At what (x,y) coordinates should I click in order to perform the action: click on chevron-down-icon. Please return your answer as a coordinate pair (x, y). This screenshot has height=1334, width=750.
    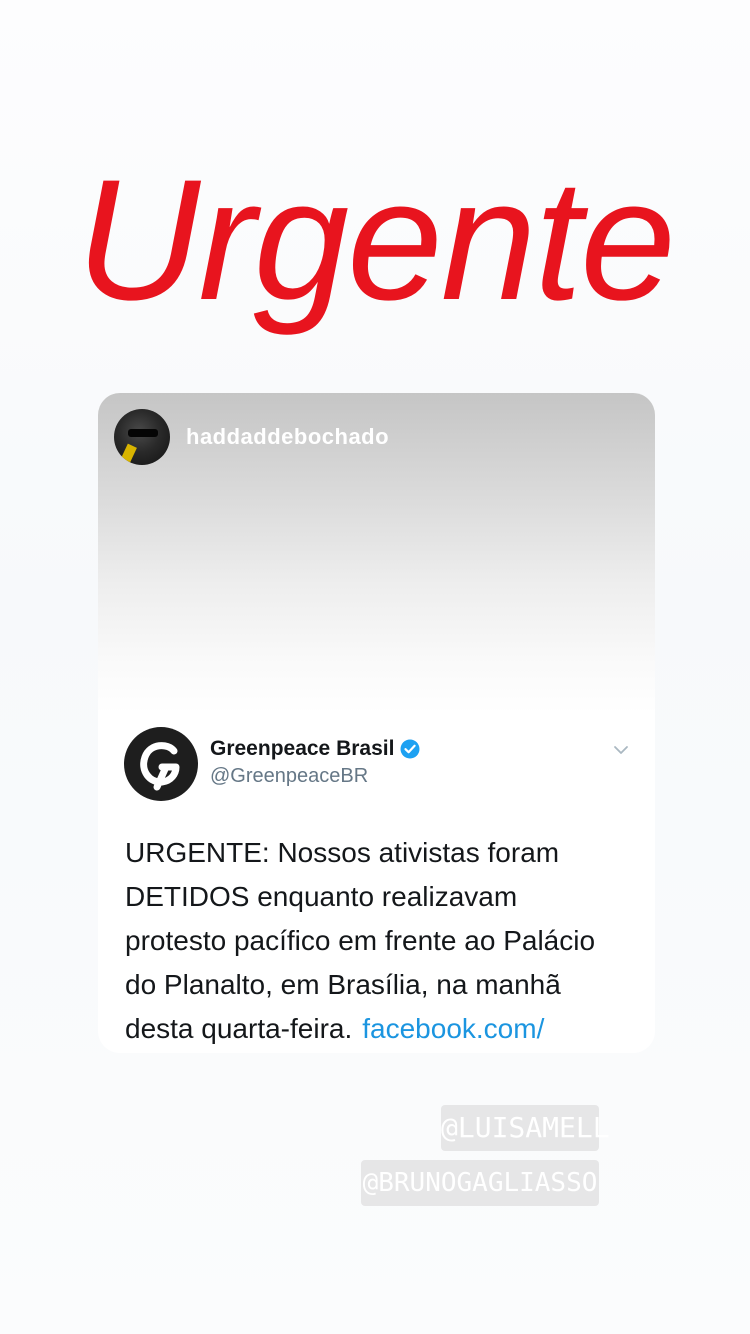
    Looking at the image, I should click on (621, 750).